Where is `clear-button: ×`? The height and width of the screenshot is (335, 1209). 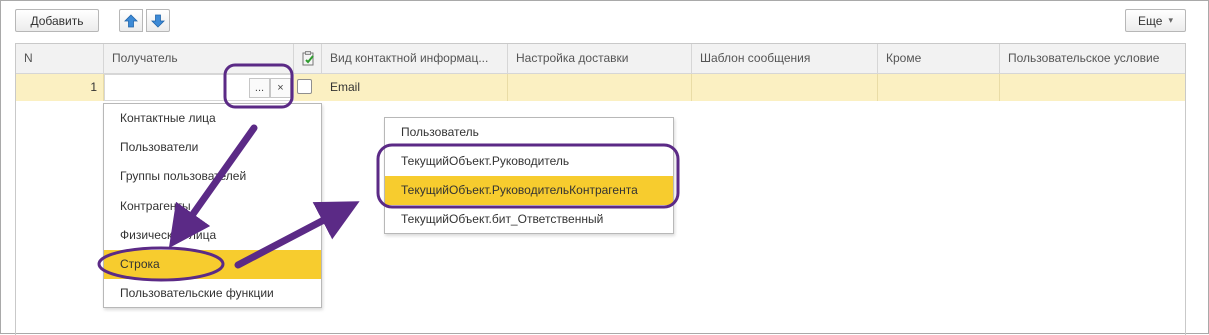
clear-button: × is located at coordinates (280, 88).